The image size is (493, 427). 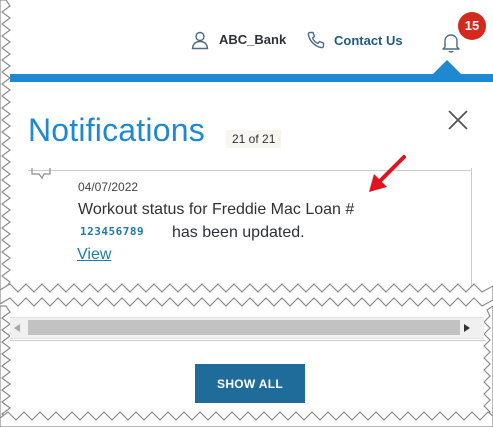 I want to click on scroll-left-icon, so click(x=17, y=328).